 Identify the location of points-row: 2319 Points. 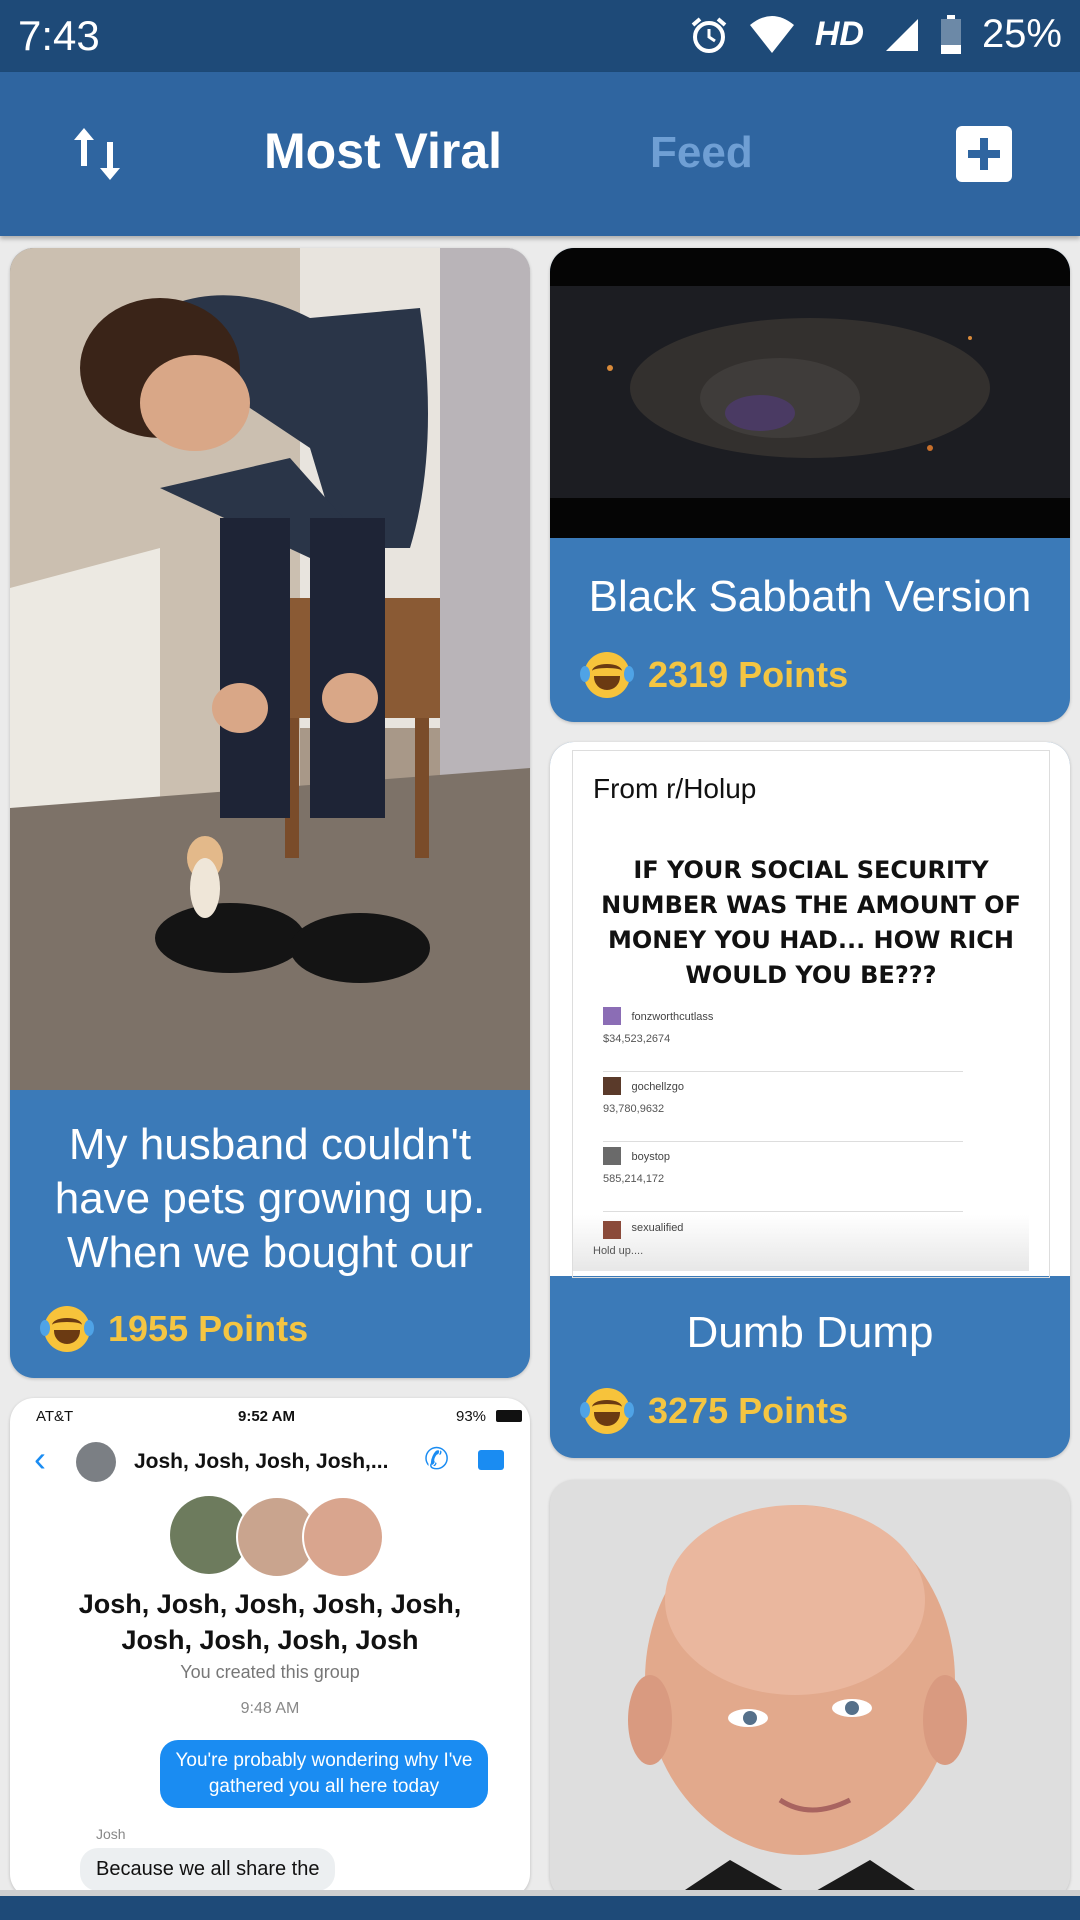
(714, 675).